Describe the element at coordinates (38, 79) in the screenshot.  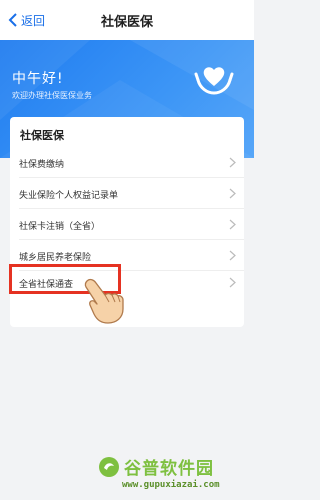
I see `greeting-text: 中午好!` at that location.